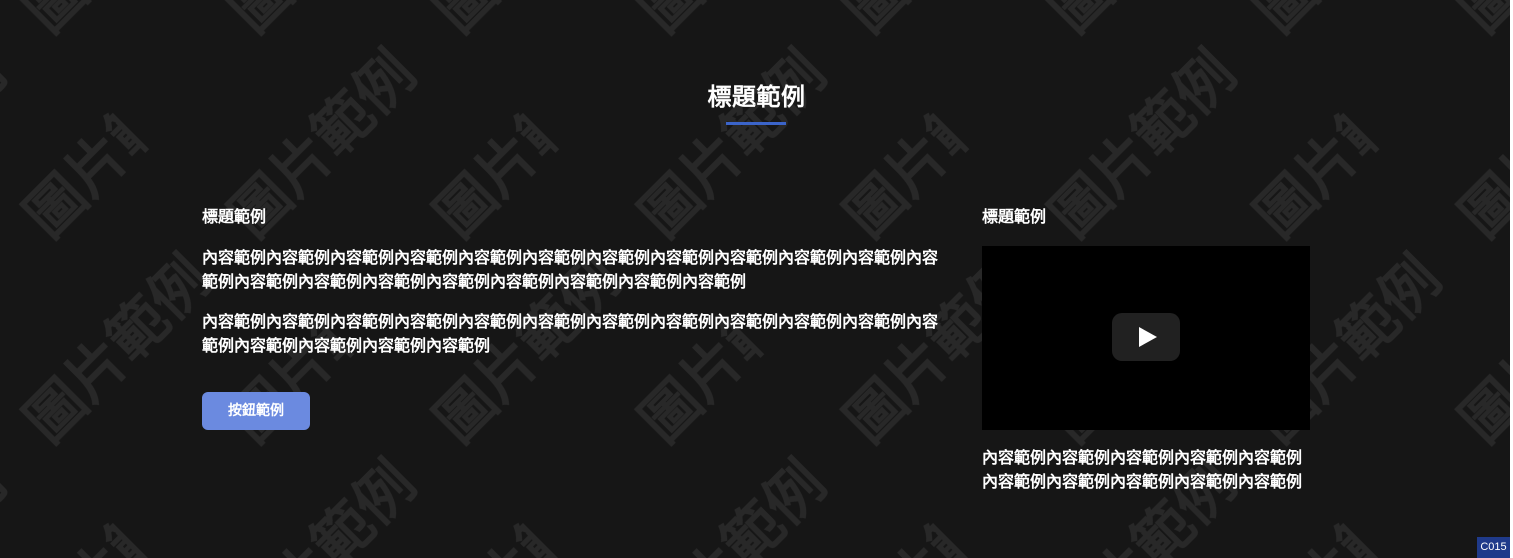  What do you see at coordinates (1014, 216) in the screenshot?
I see `media-column-heading: 標題範例` at bounding box center [1014, 216].